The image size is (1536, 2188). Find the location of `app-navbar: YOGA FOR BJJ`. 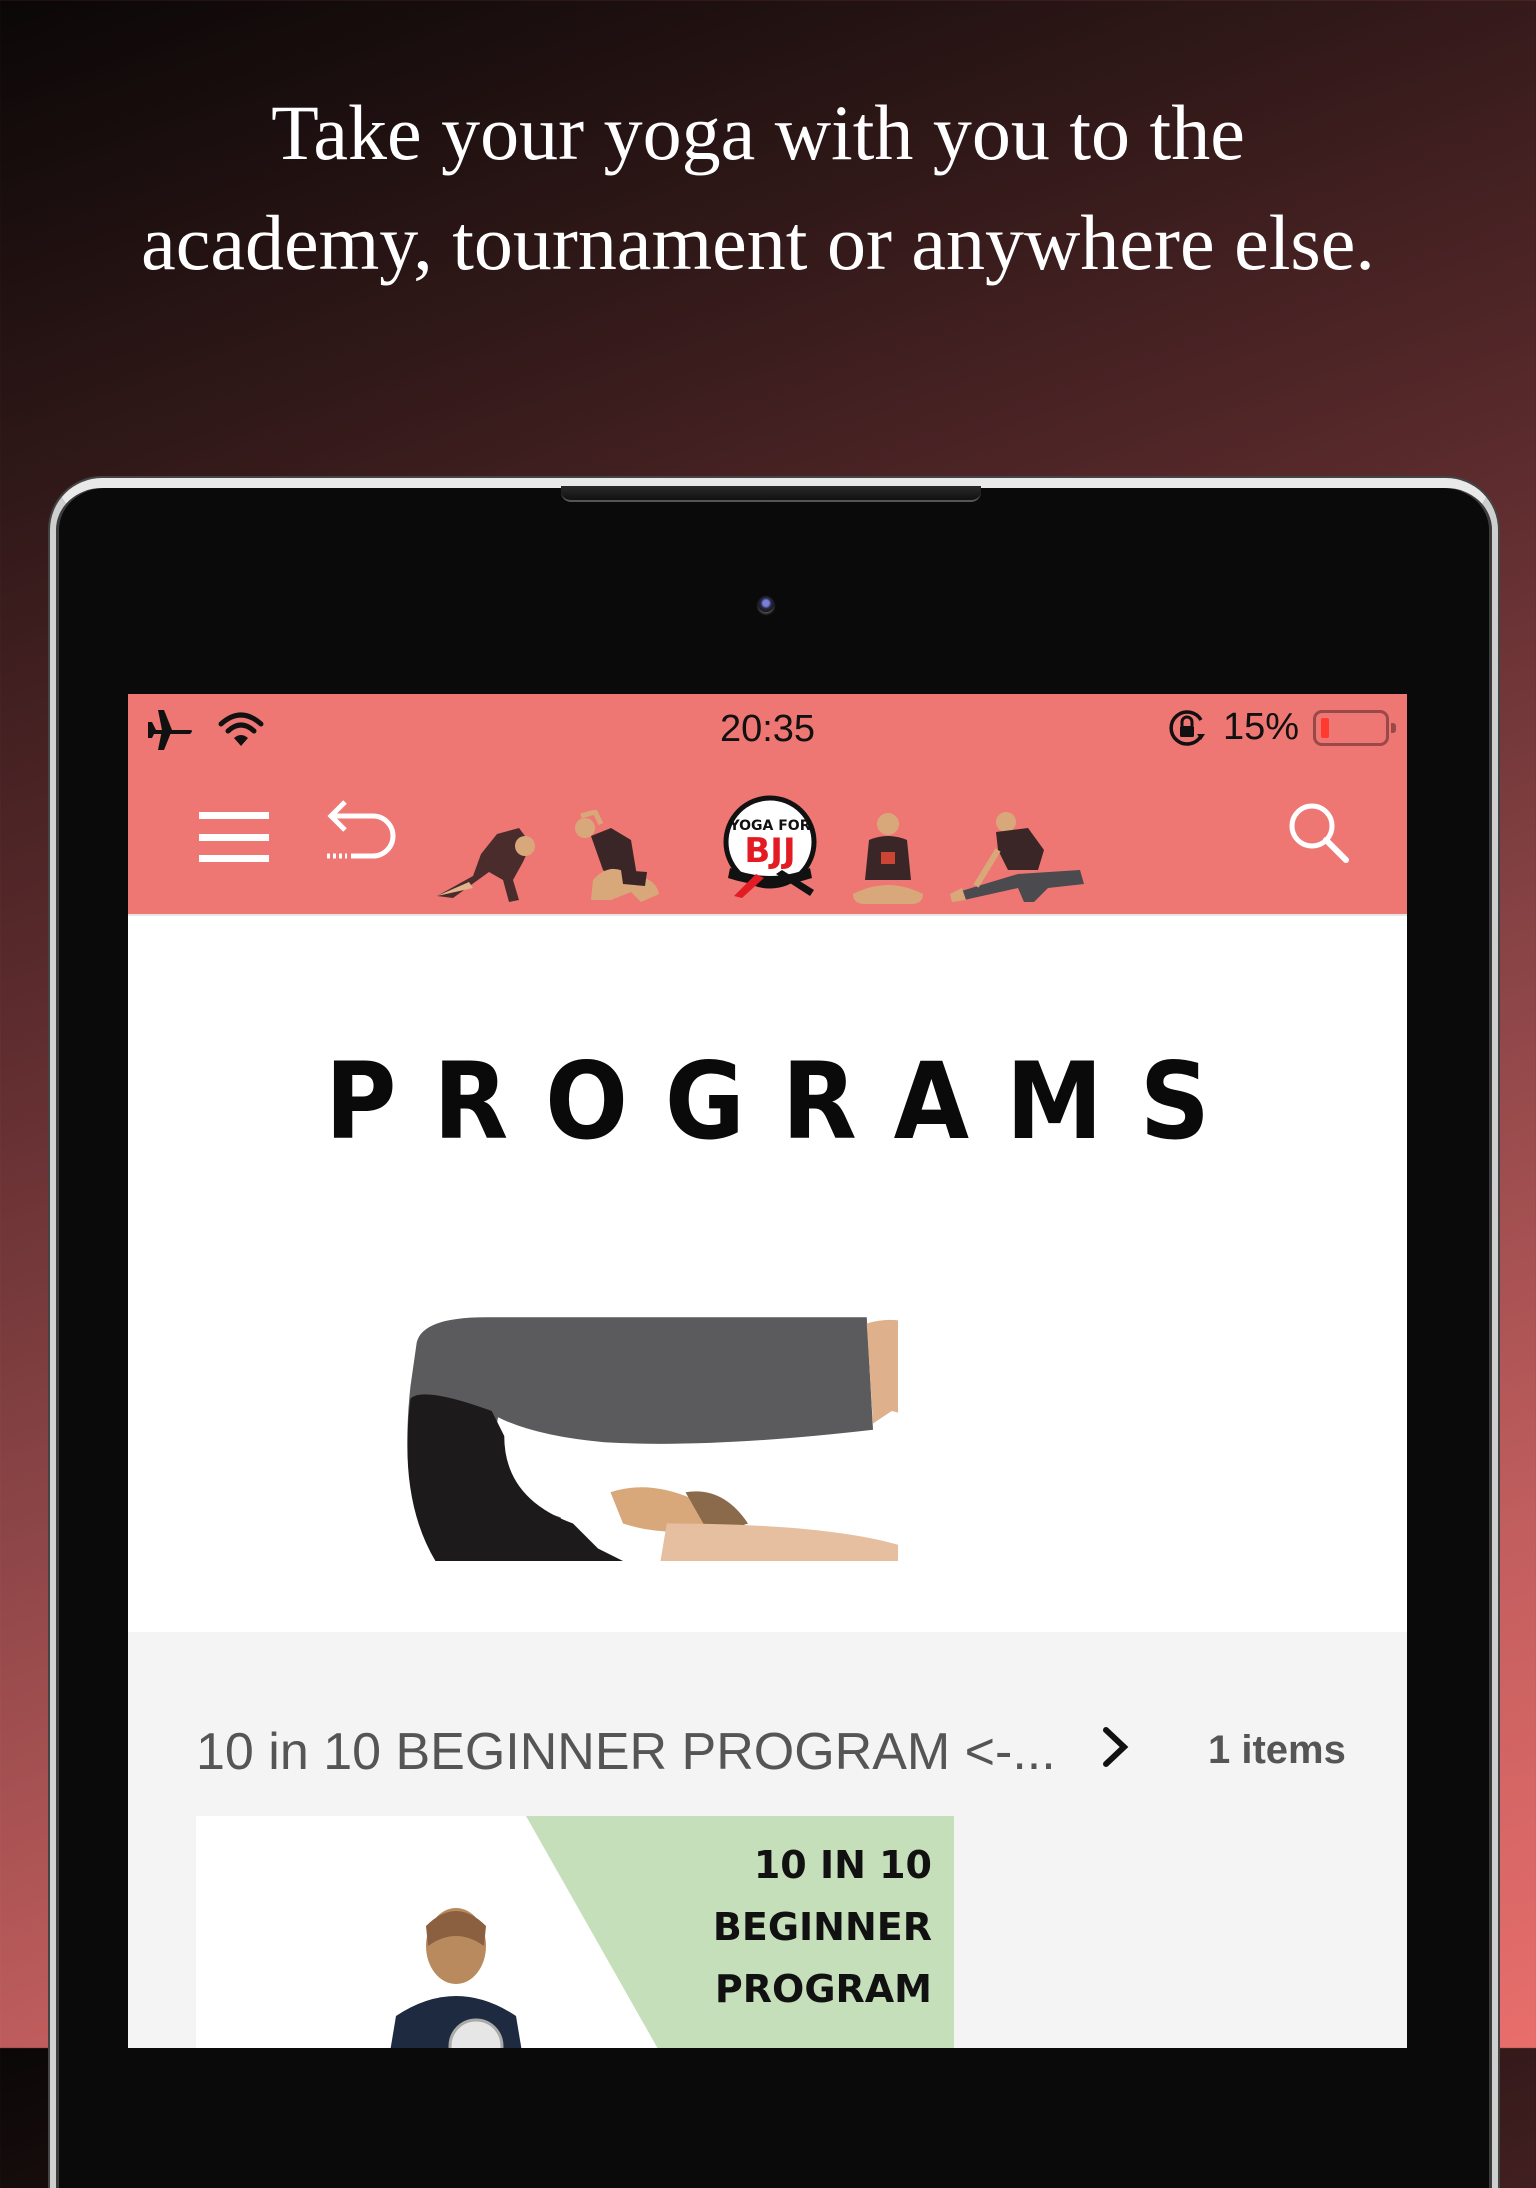

app-navbar: YOGA FOR BJJ is located at coordinates (767, 838).